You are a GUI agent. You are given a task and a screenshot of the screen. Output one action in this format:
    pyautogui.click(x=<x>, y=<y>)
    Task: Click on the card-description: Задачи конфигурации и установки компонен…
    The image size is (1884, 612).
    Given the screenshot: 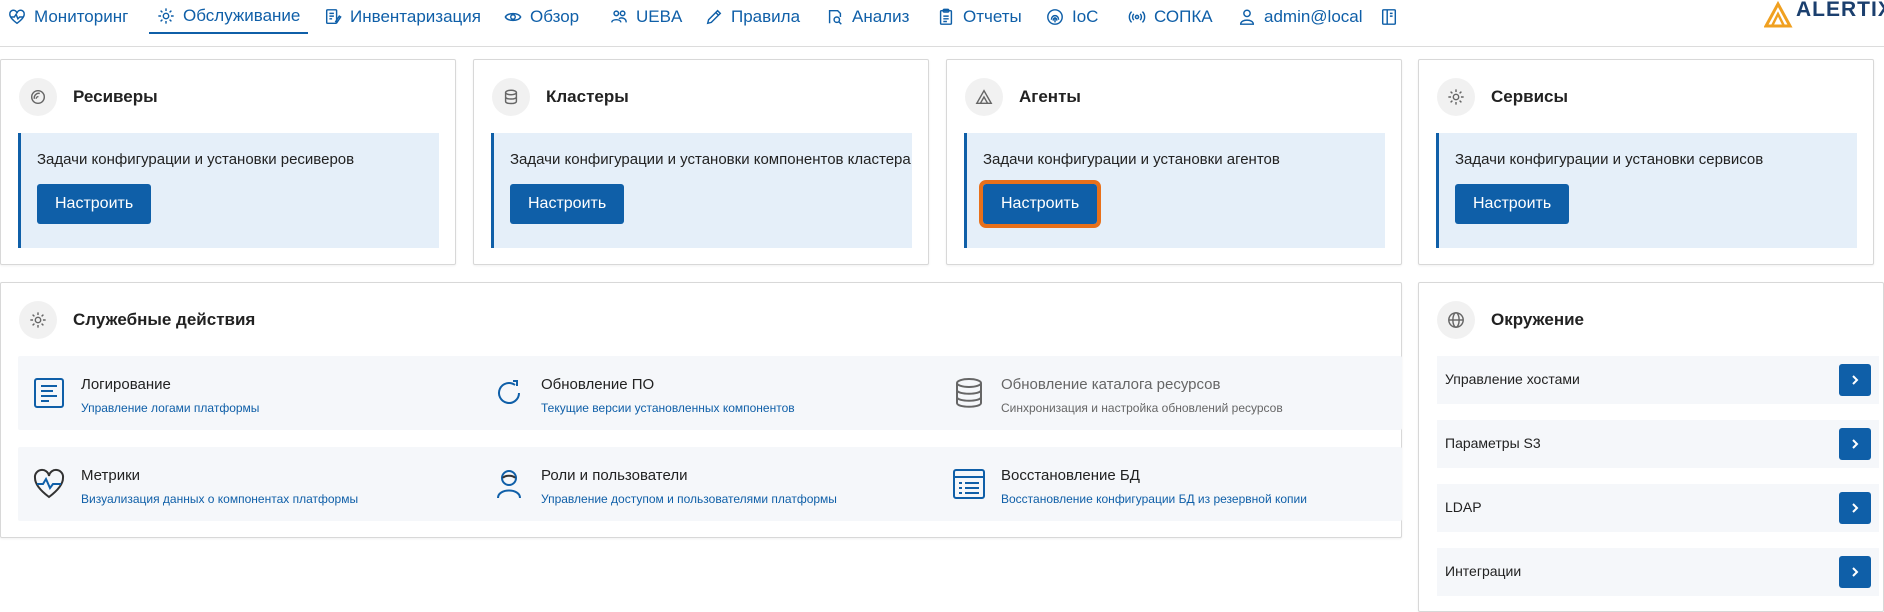 What is the action you would take?
    pyautogui.click(x=710, y=159)
    